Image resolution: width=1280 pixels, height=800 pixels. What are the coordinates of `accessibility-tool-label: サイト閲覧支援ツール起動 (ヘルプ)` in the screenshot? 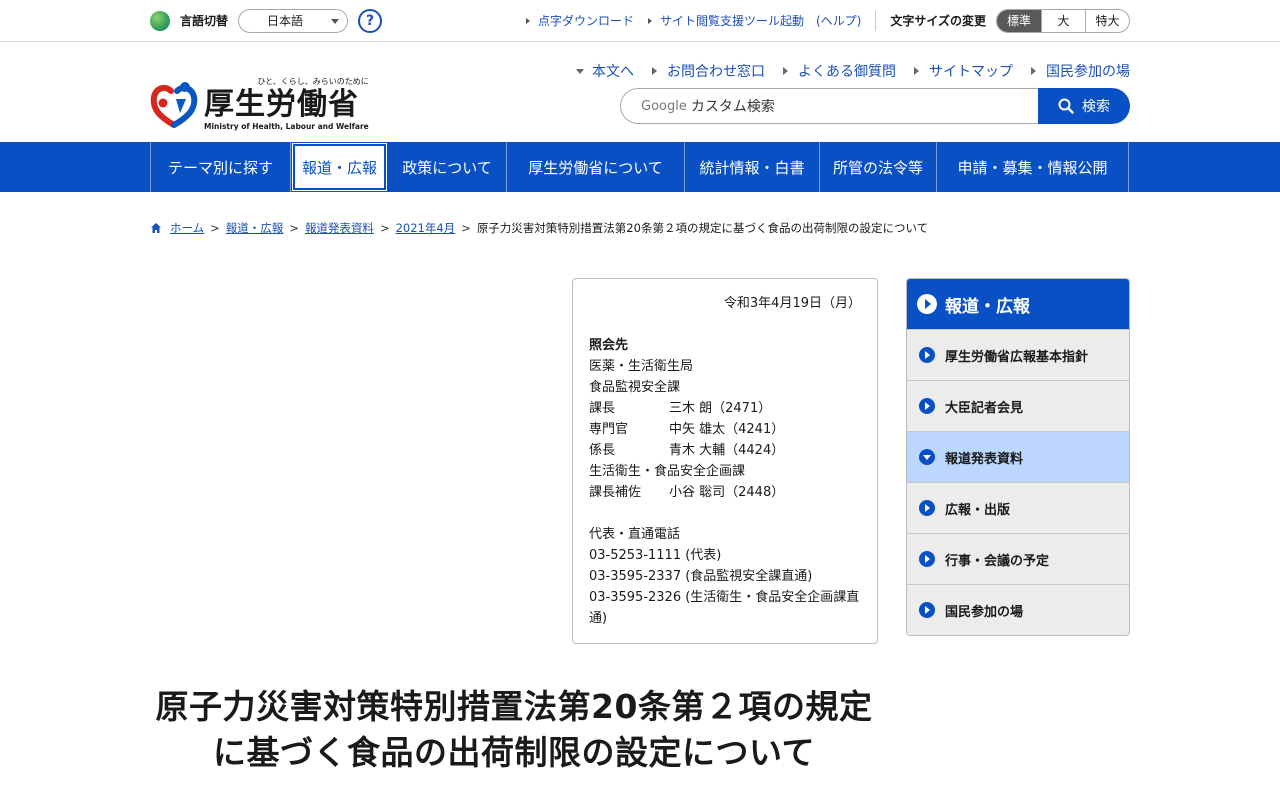 It's located at (760, 21).